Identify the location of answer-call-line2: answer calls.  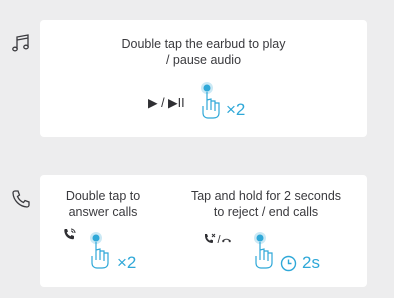
(103, 212).